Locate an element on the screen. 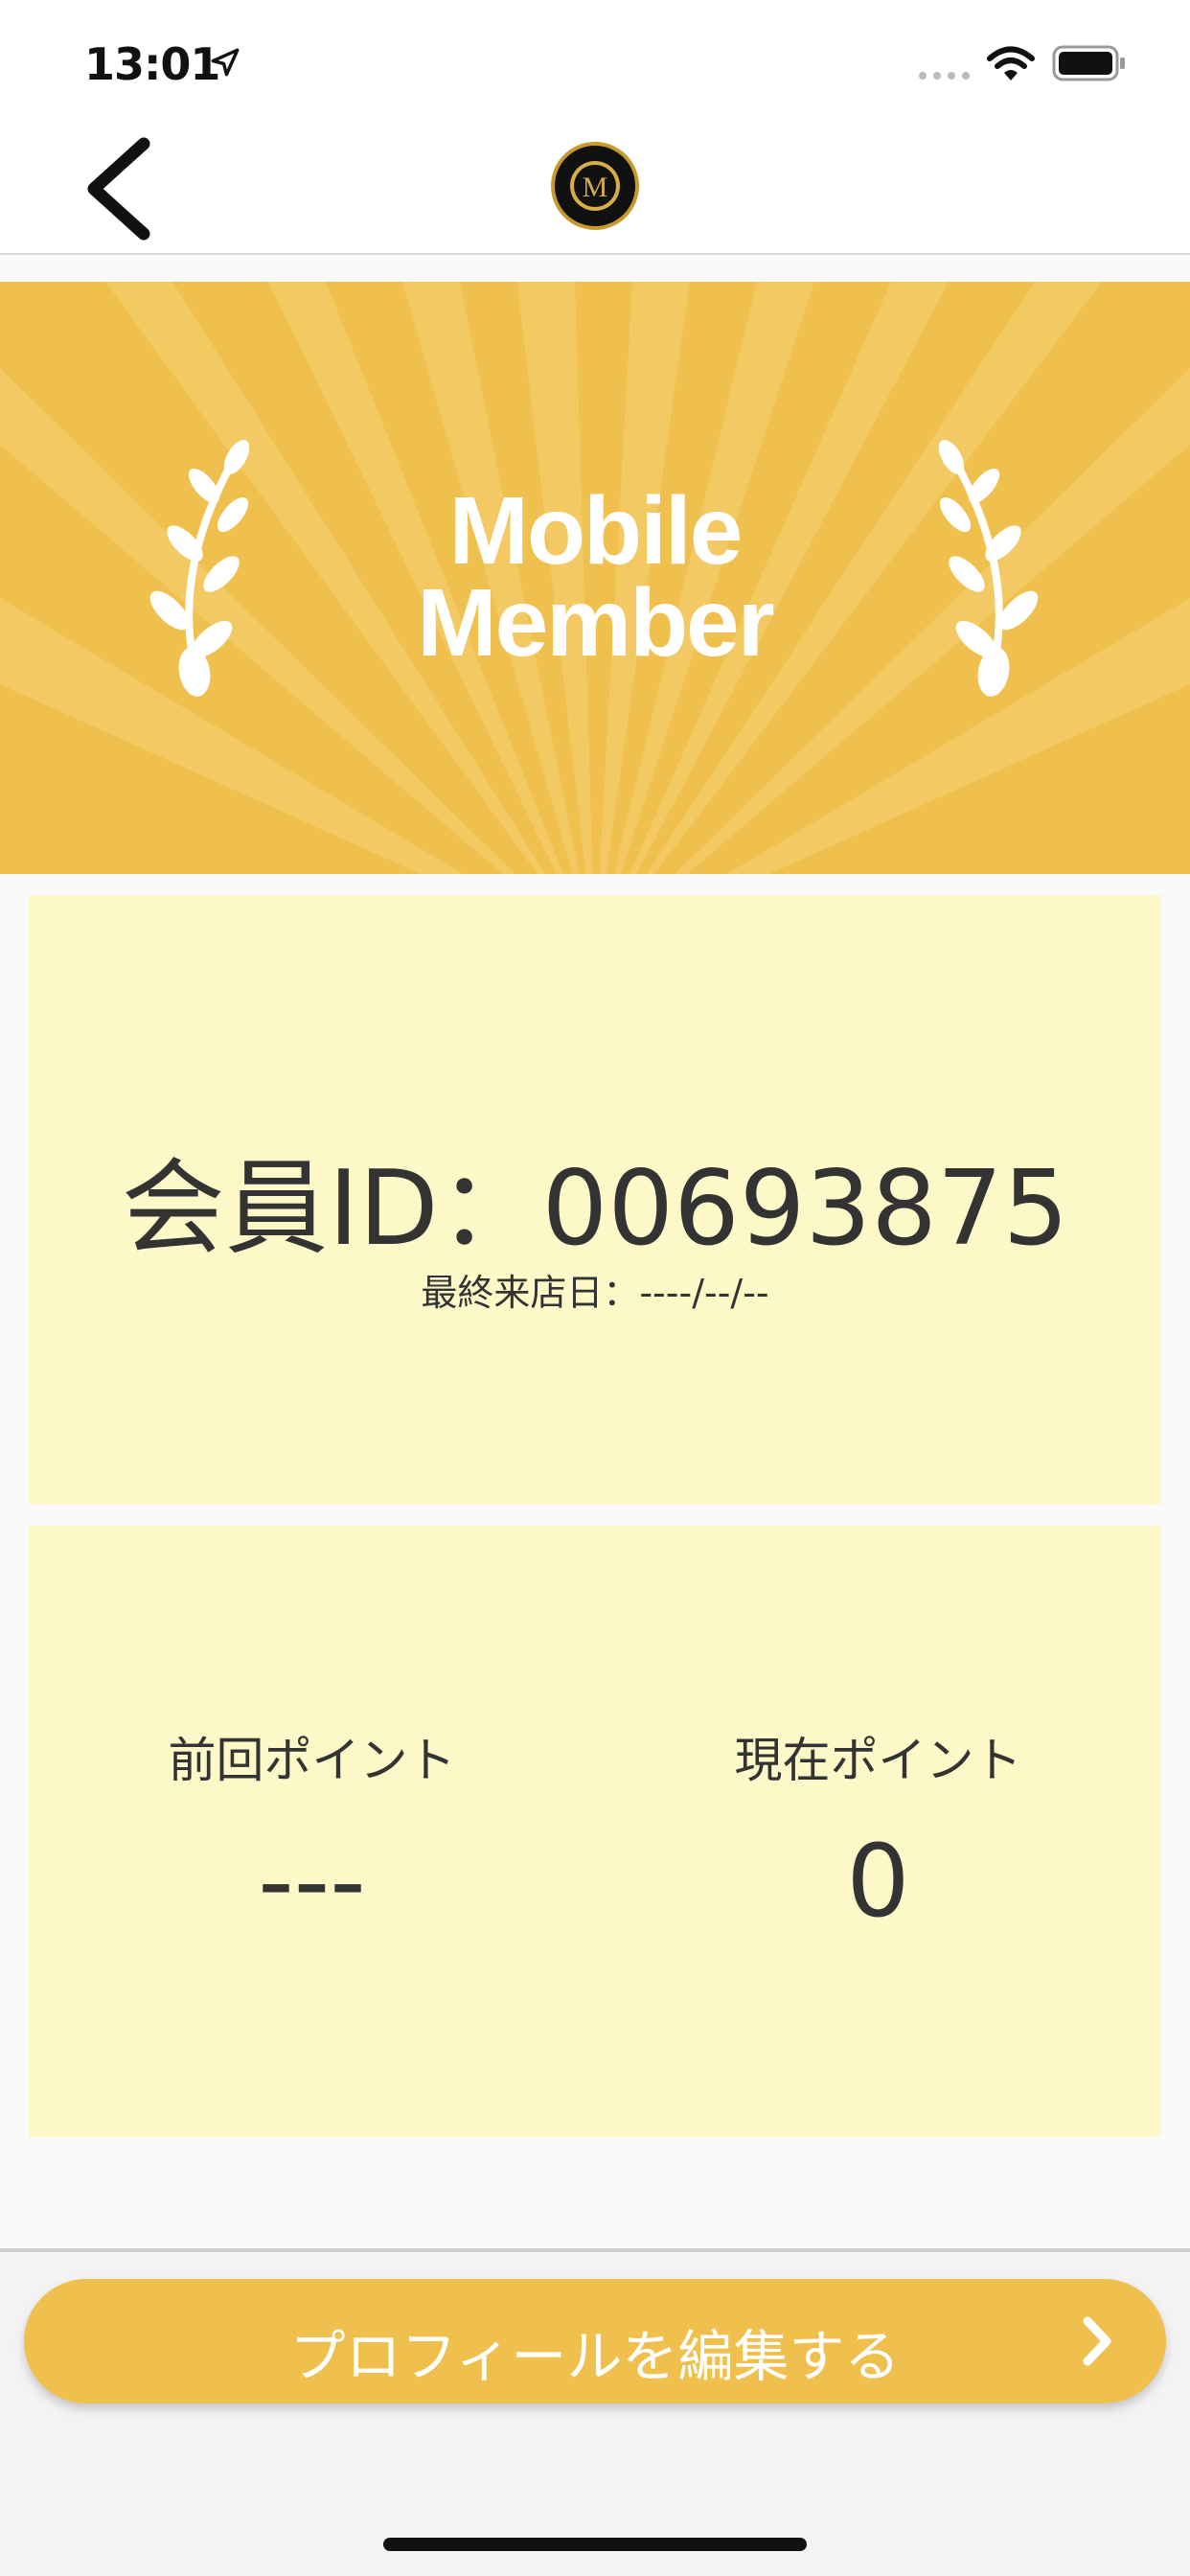 The width and height of the screenshot is (1190, 2576). current-points-value: 0 is located at coordinates (878, 1881).